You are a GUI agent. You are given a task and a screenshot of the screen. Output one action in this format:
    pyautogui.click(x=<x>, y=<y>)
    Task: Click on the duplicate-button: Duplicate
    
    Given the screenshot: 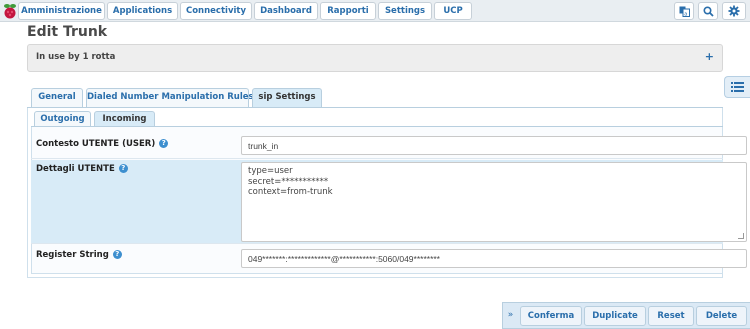 What is the action you would take?
    pyautogui.click(x=615, y=316)
    